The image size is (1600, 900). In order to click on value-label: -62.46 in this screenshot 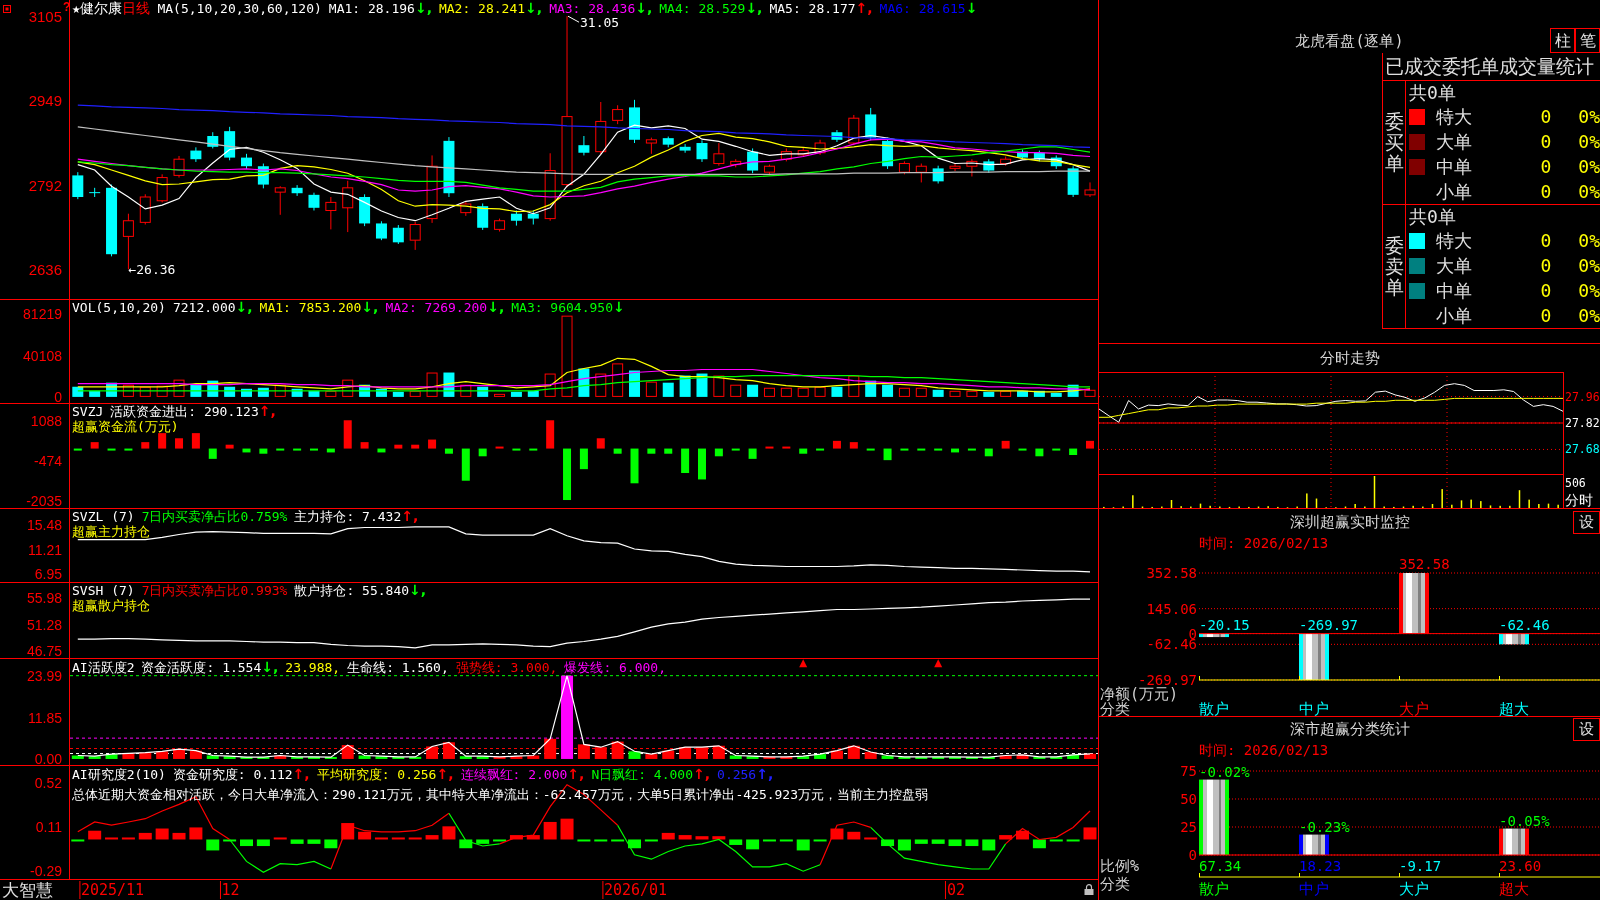, I will do `click(1524, 624)`.